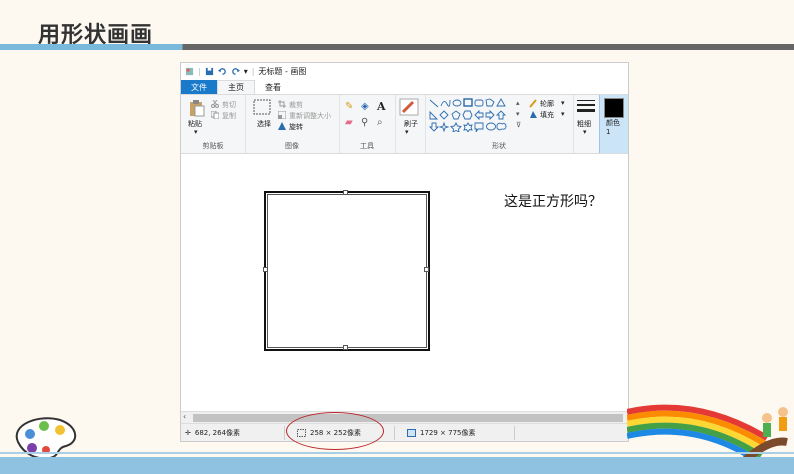 The width and height of the screenshot is (794, 474). I want to click on right-arrow-shape-icon, so click(490, 115).